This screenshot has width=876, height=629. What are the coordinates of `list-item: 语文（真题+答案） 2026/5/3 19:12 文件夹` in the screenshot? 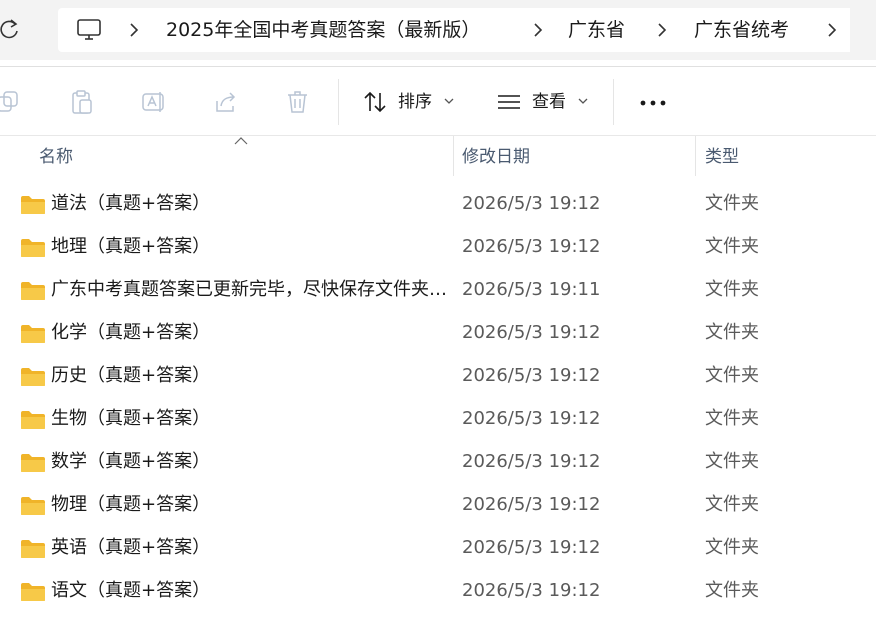 It's located at (438, 590).